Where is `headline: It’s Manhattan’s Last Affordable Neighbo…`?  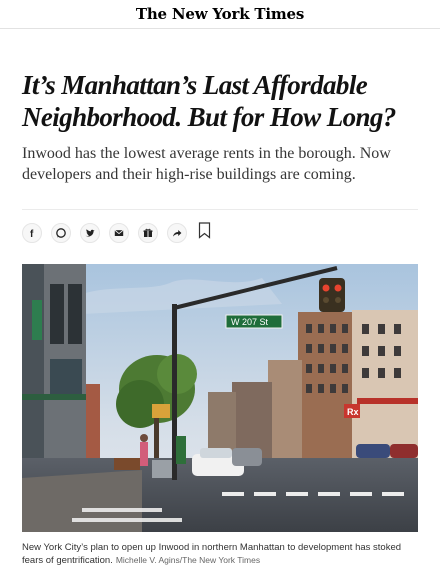
headline: It’s Manhattan’s Last Affordable Neighbo… is located at coordinates (209, 101).